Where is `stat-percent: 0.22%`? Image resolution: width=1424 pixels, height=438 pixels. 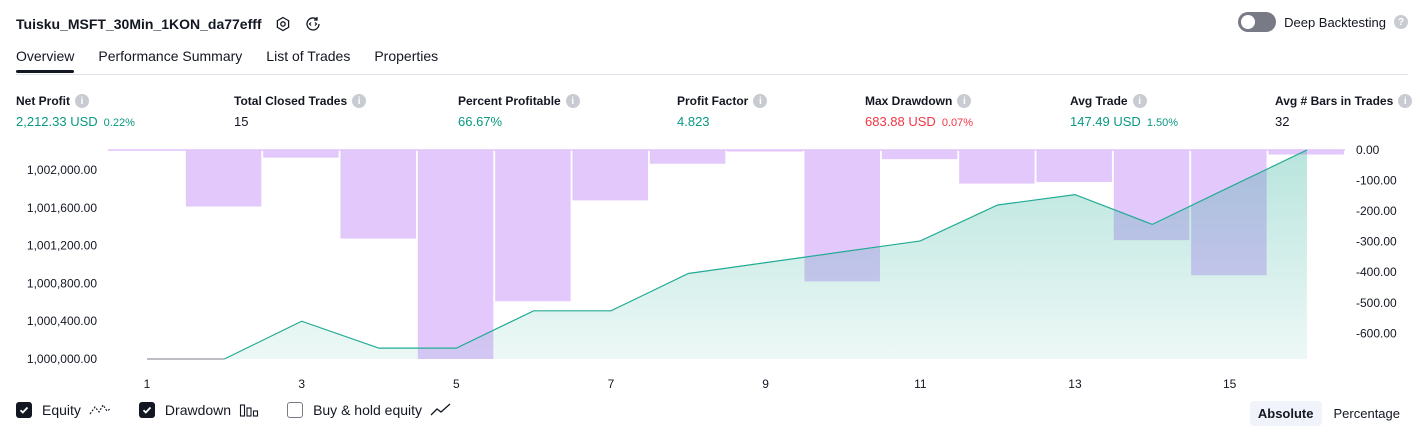 stat-percent: 0.22% is located at coordinates (119, 123).